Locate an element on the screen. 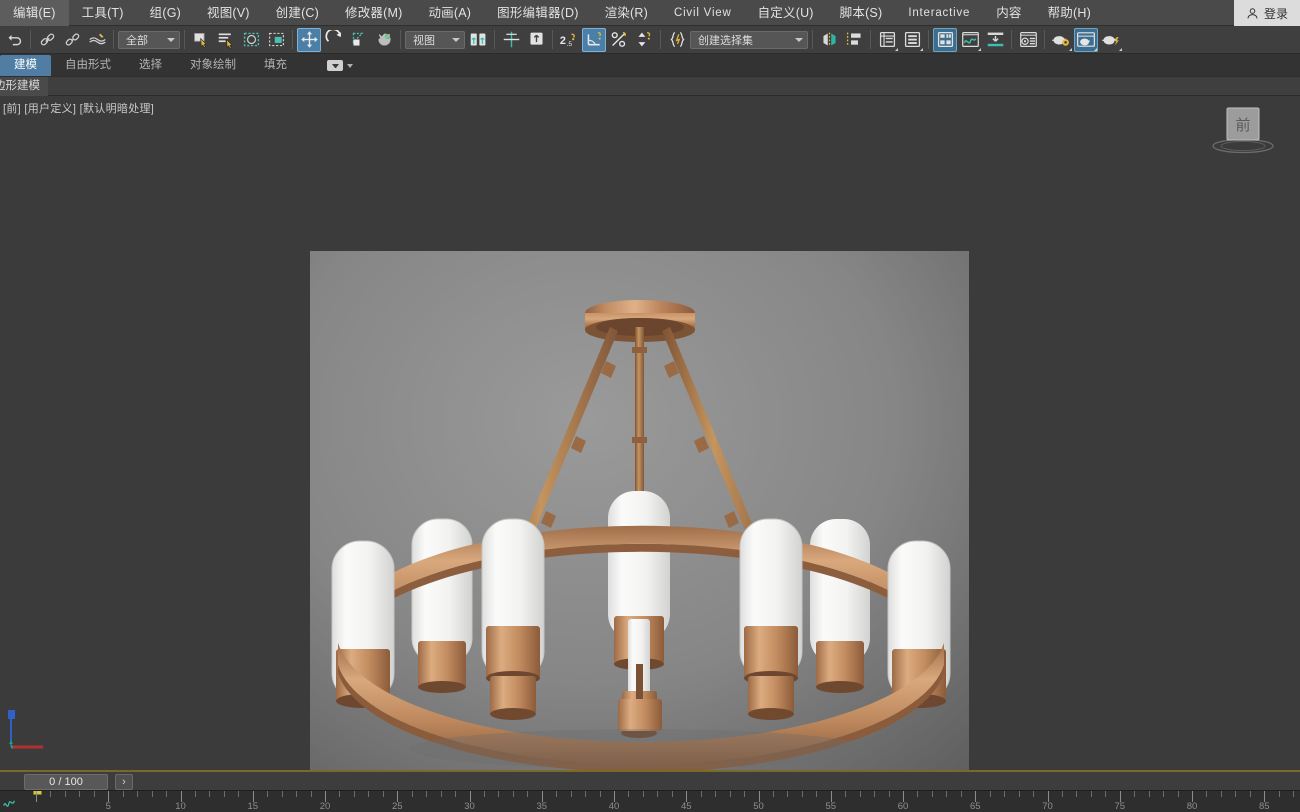 Image resolution: width=1300 pixels, height=812 pixels. named-sets-braces-icon is located at coordinates (677, 39).